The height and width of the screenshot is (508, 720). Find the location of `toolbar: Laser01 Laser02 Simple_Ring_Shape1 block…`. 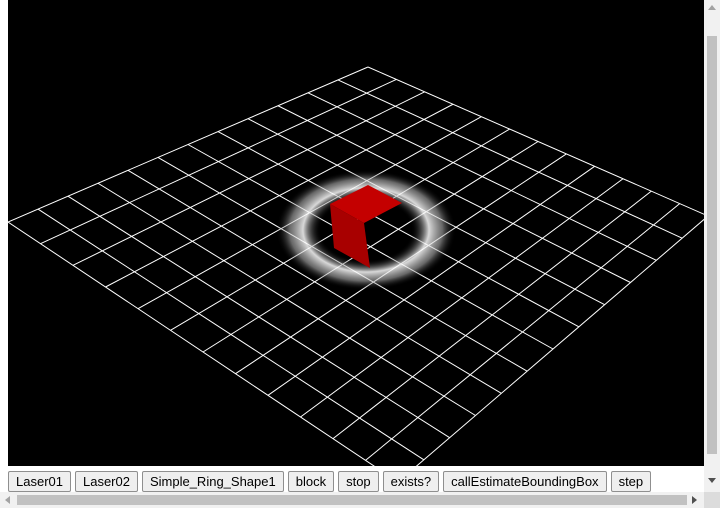

toolbar: Laser01 Laser02 Simple_Ring_Shape1 block… is located at coordinates (330, 481).